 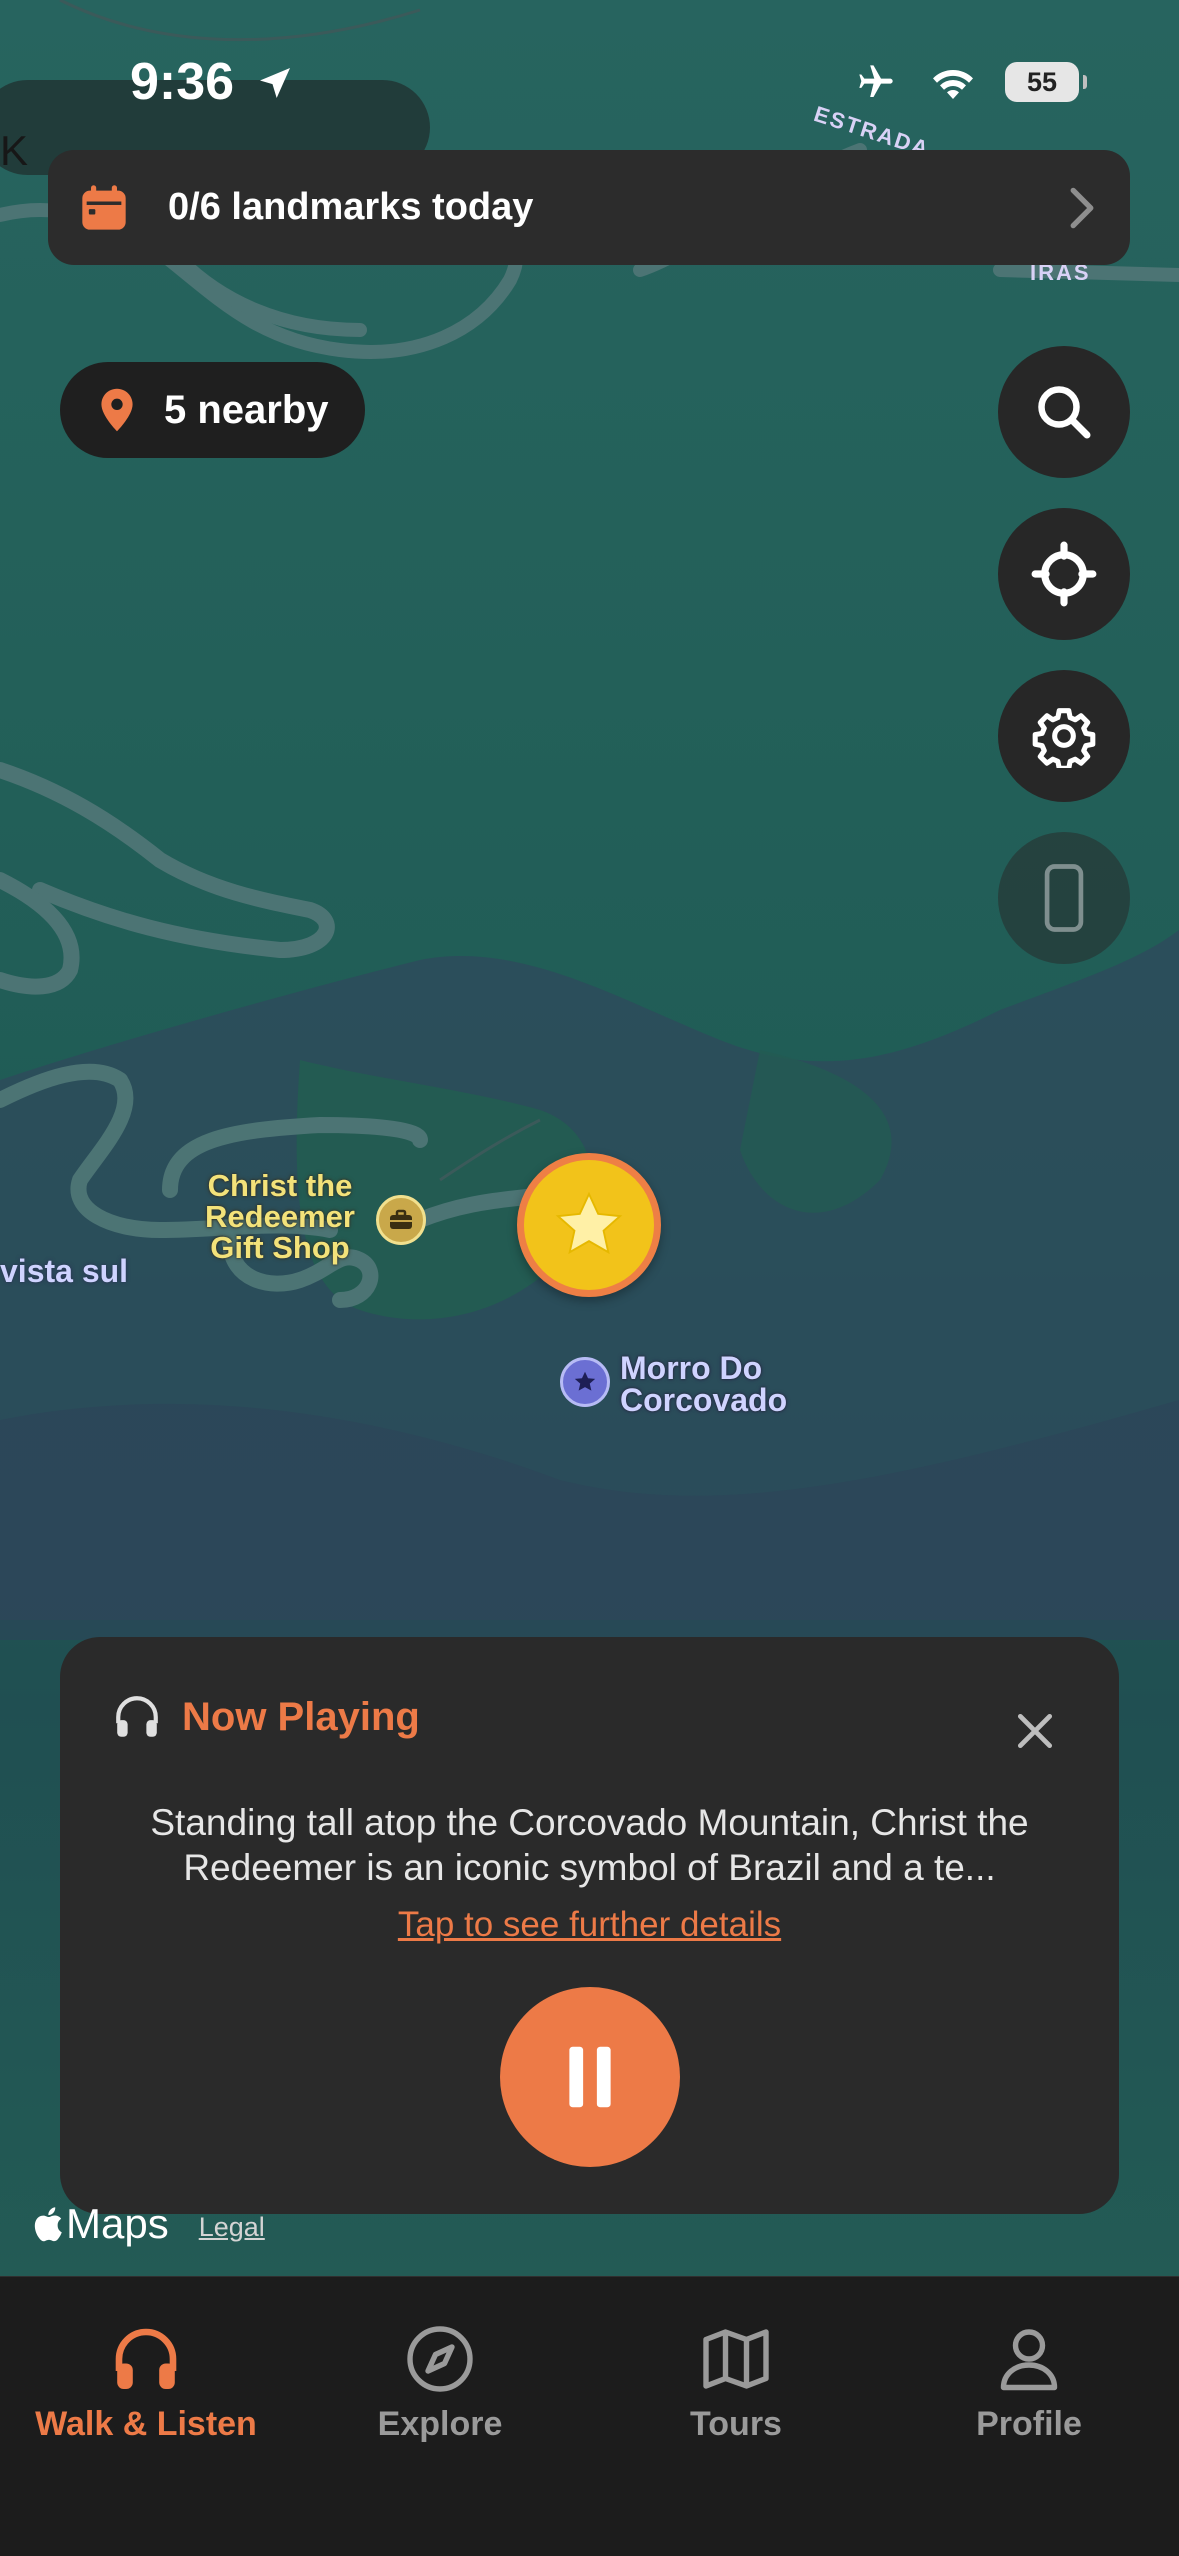 I want to click on further-details-link: Tap to see further details, so click(x=589, y=1925).